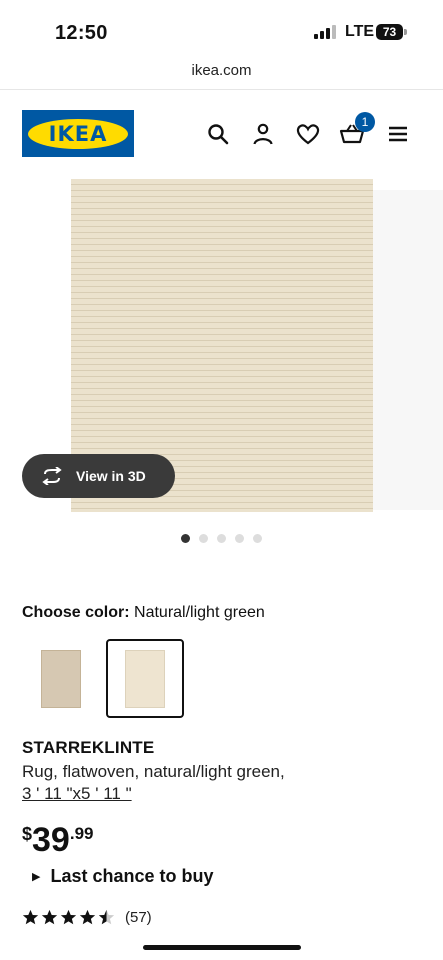 This screenshot has width=443, height=960. I want to click on rotate-3d-icon, so click(52, 476).